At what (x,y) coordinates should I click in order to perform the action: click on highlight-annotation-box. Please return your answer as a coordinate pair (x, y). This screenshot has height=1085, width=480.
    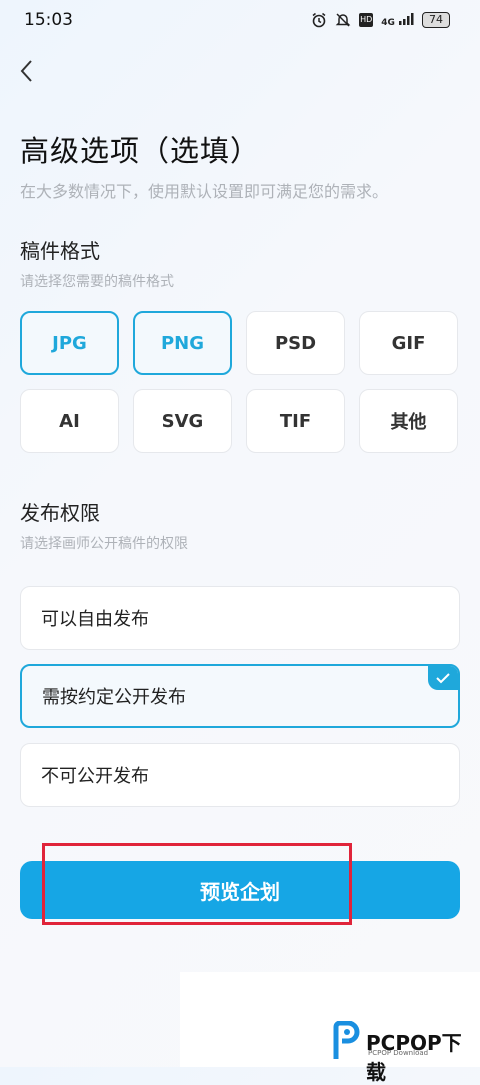
    Looking at the image, I should click on (197, 884).